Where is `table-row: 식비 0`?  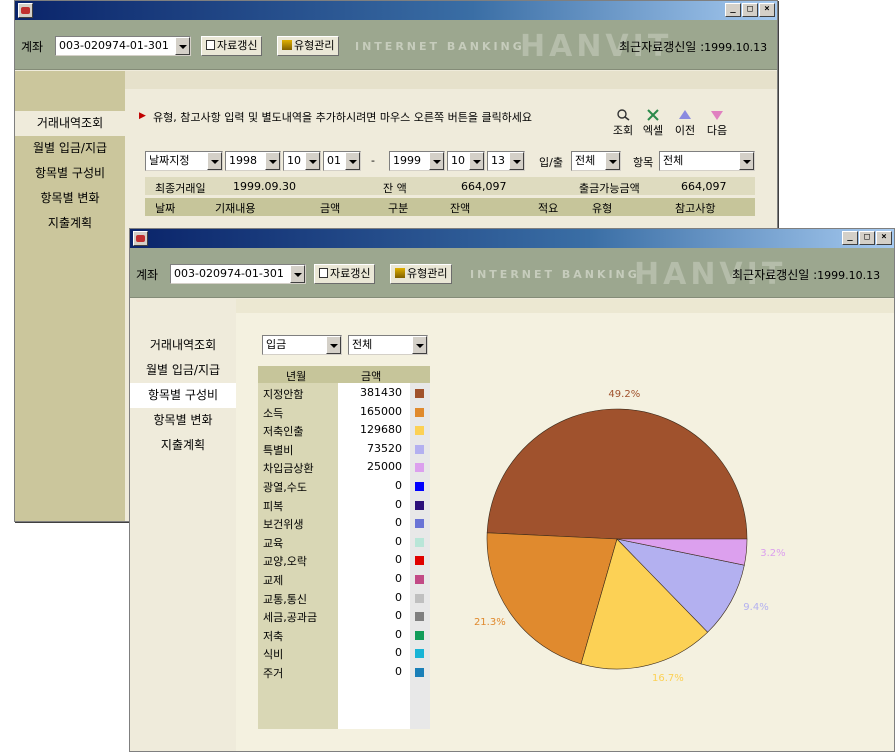 table-row: 식비 0 is located at coordinates (344, 653).